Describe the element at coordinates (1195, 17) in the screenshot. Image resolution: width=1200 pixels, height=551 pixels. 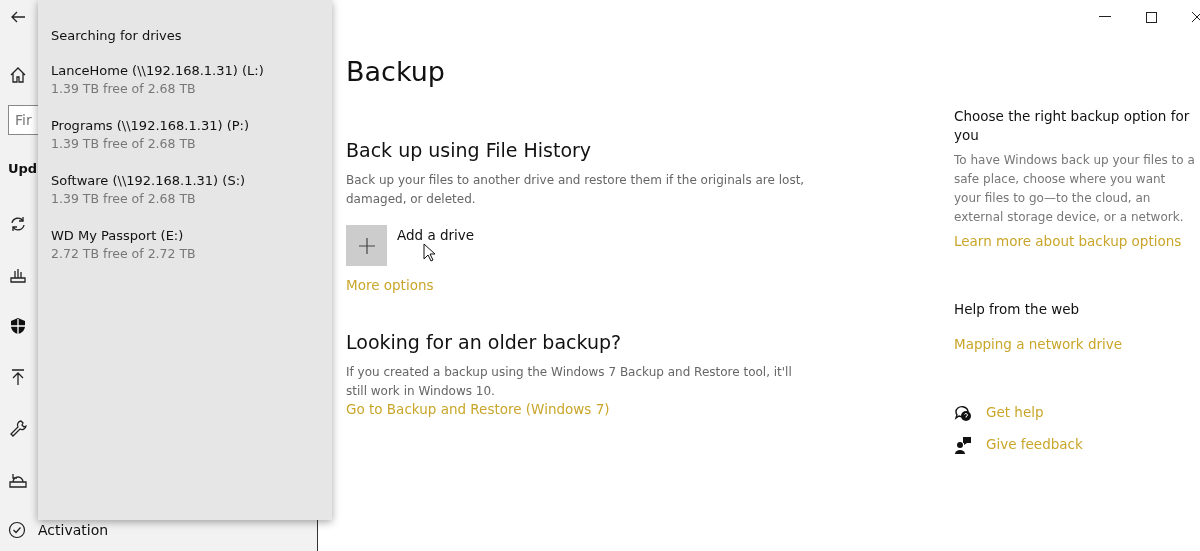
I see `close-icon` at that location.